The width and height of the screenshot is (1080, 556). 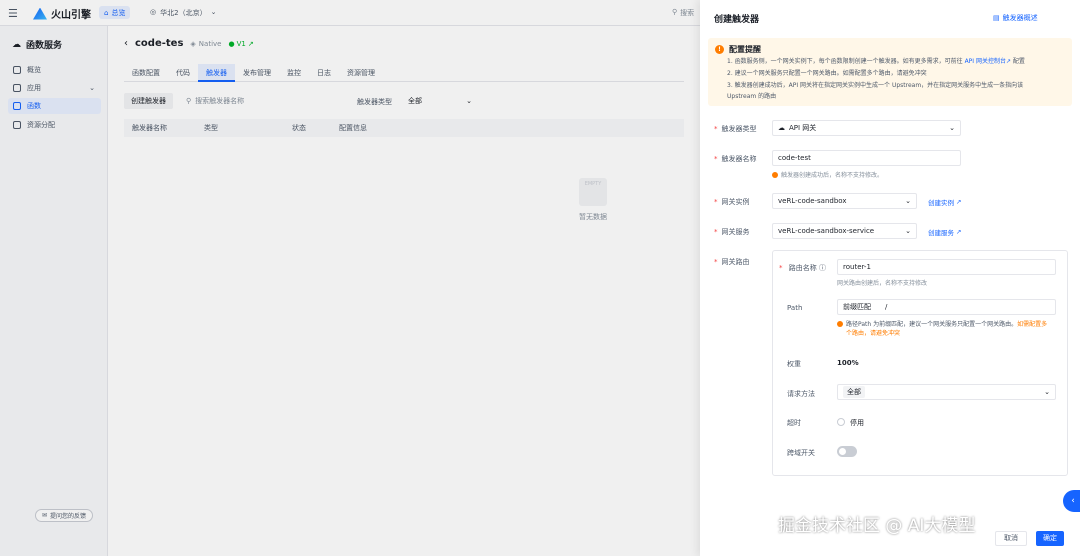 What do you see at coordinates (946, 267) in the screenshot?
I see `route-name-input: router-1` at bounding box center [946, 267].